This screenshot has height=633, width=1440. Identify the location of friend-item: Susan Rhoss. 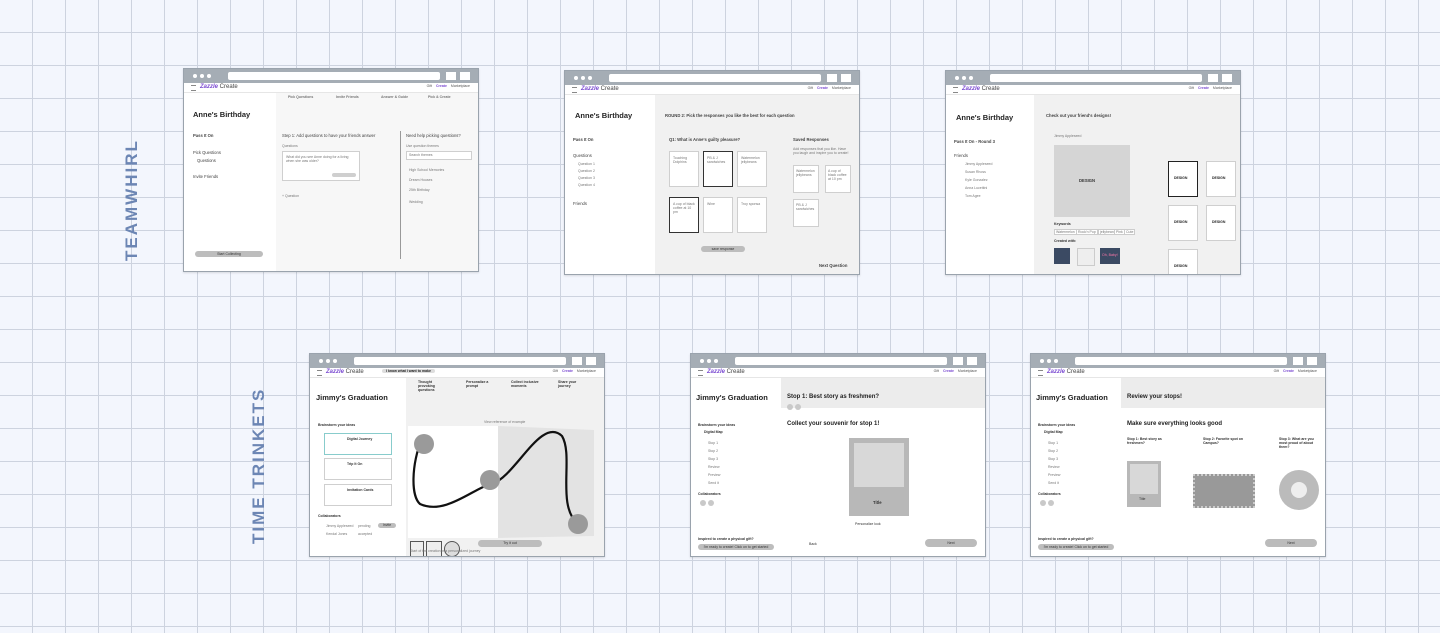
(975, 172).